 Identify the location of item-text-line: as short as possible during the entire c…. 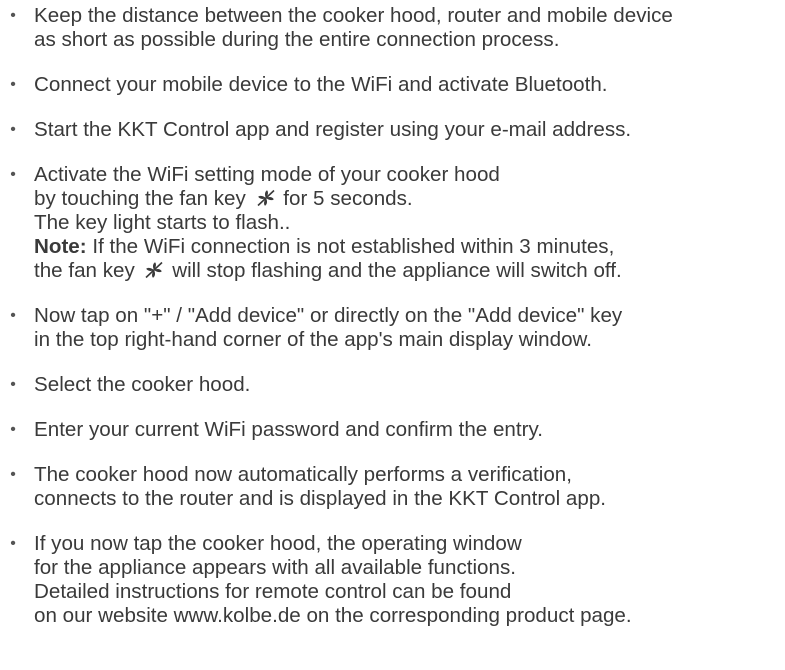
(297, 39).